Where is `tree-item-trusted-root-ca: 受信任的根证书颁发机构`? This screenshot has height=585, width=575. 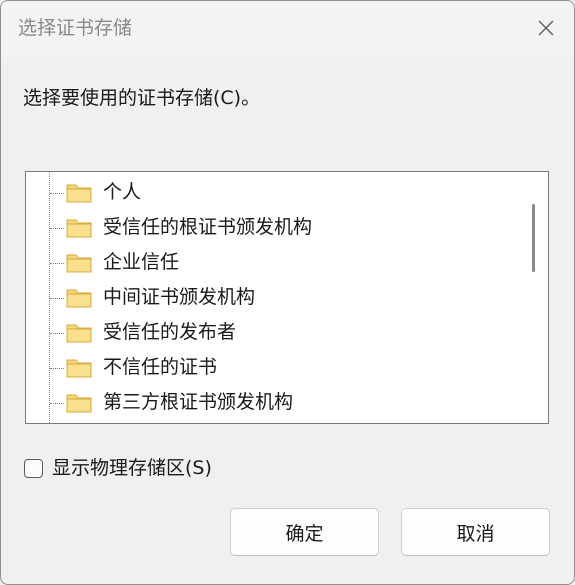 tree-item-trusted-root-ca: 受信任的根证书颁发机构 is located at coordinates (271, 227).